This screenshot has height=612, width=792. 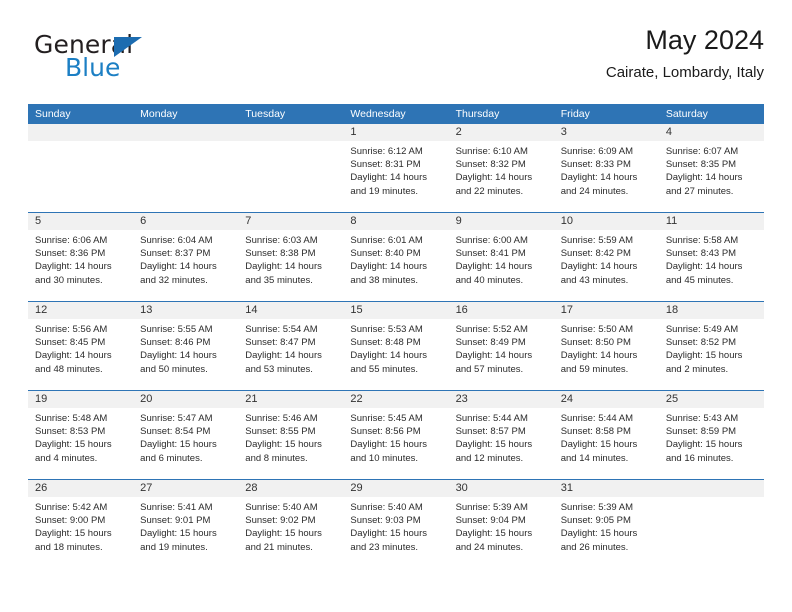 I want to click on sunset-text: Sunset: 8:32 PM, so click(x=490, y=165).